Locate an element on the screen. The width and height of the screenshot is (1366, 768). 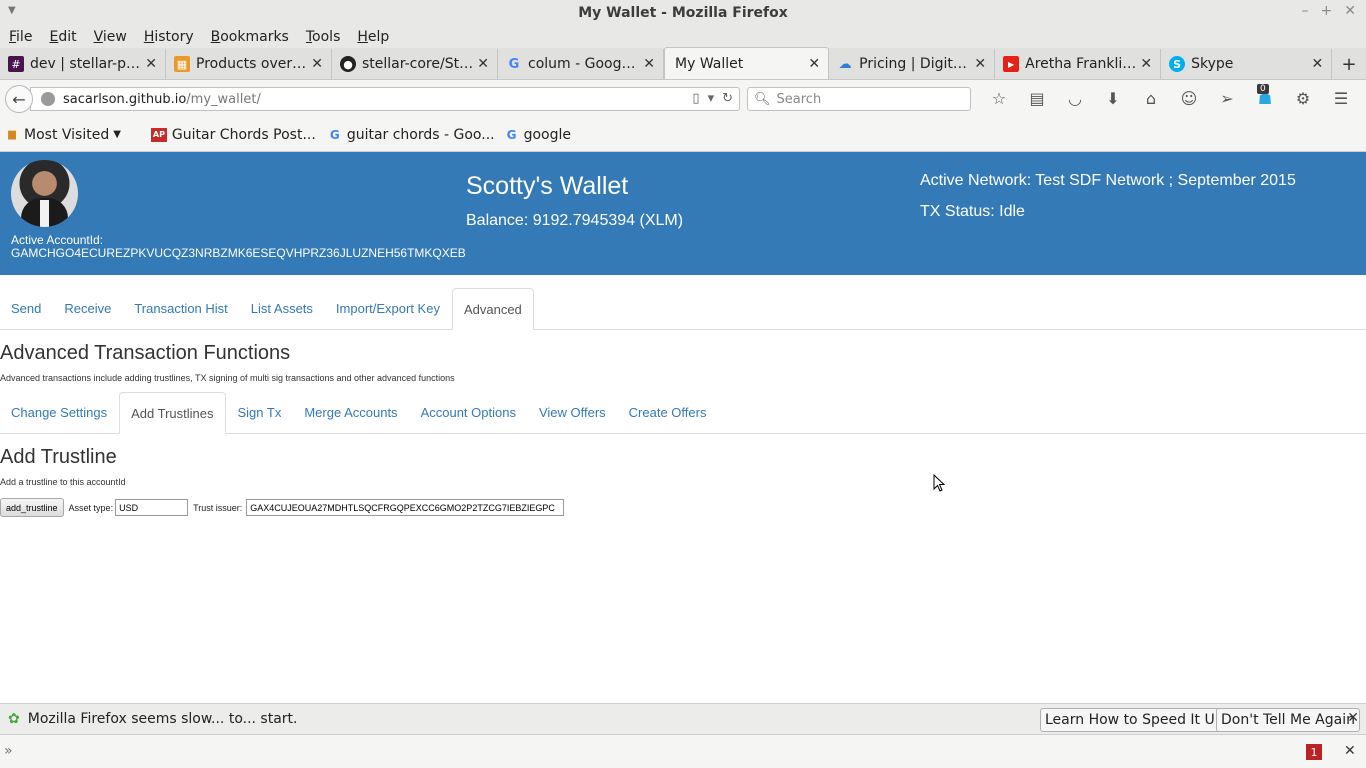
window-controls: – + ✕ is located at coordinates (1329, 11).